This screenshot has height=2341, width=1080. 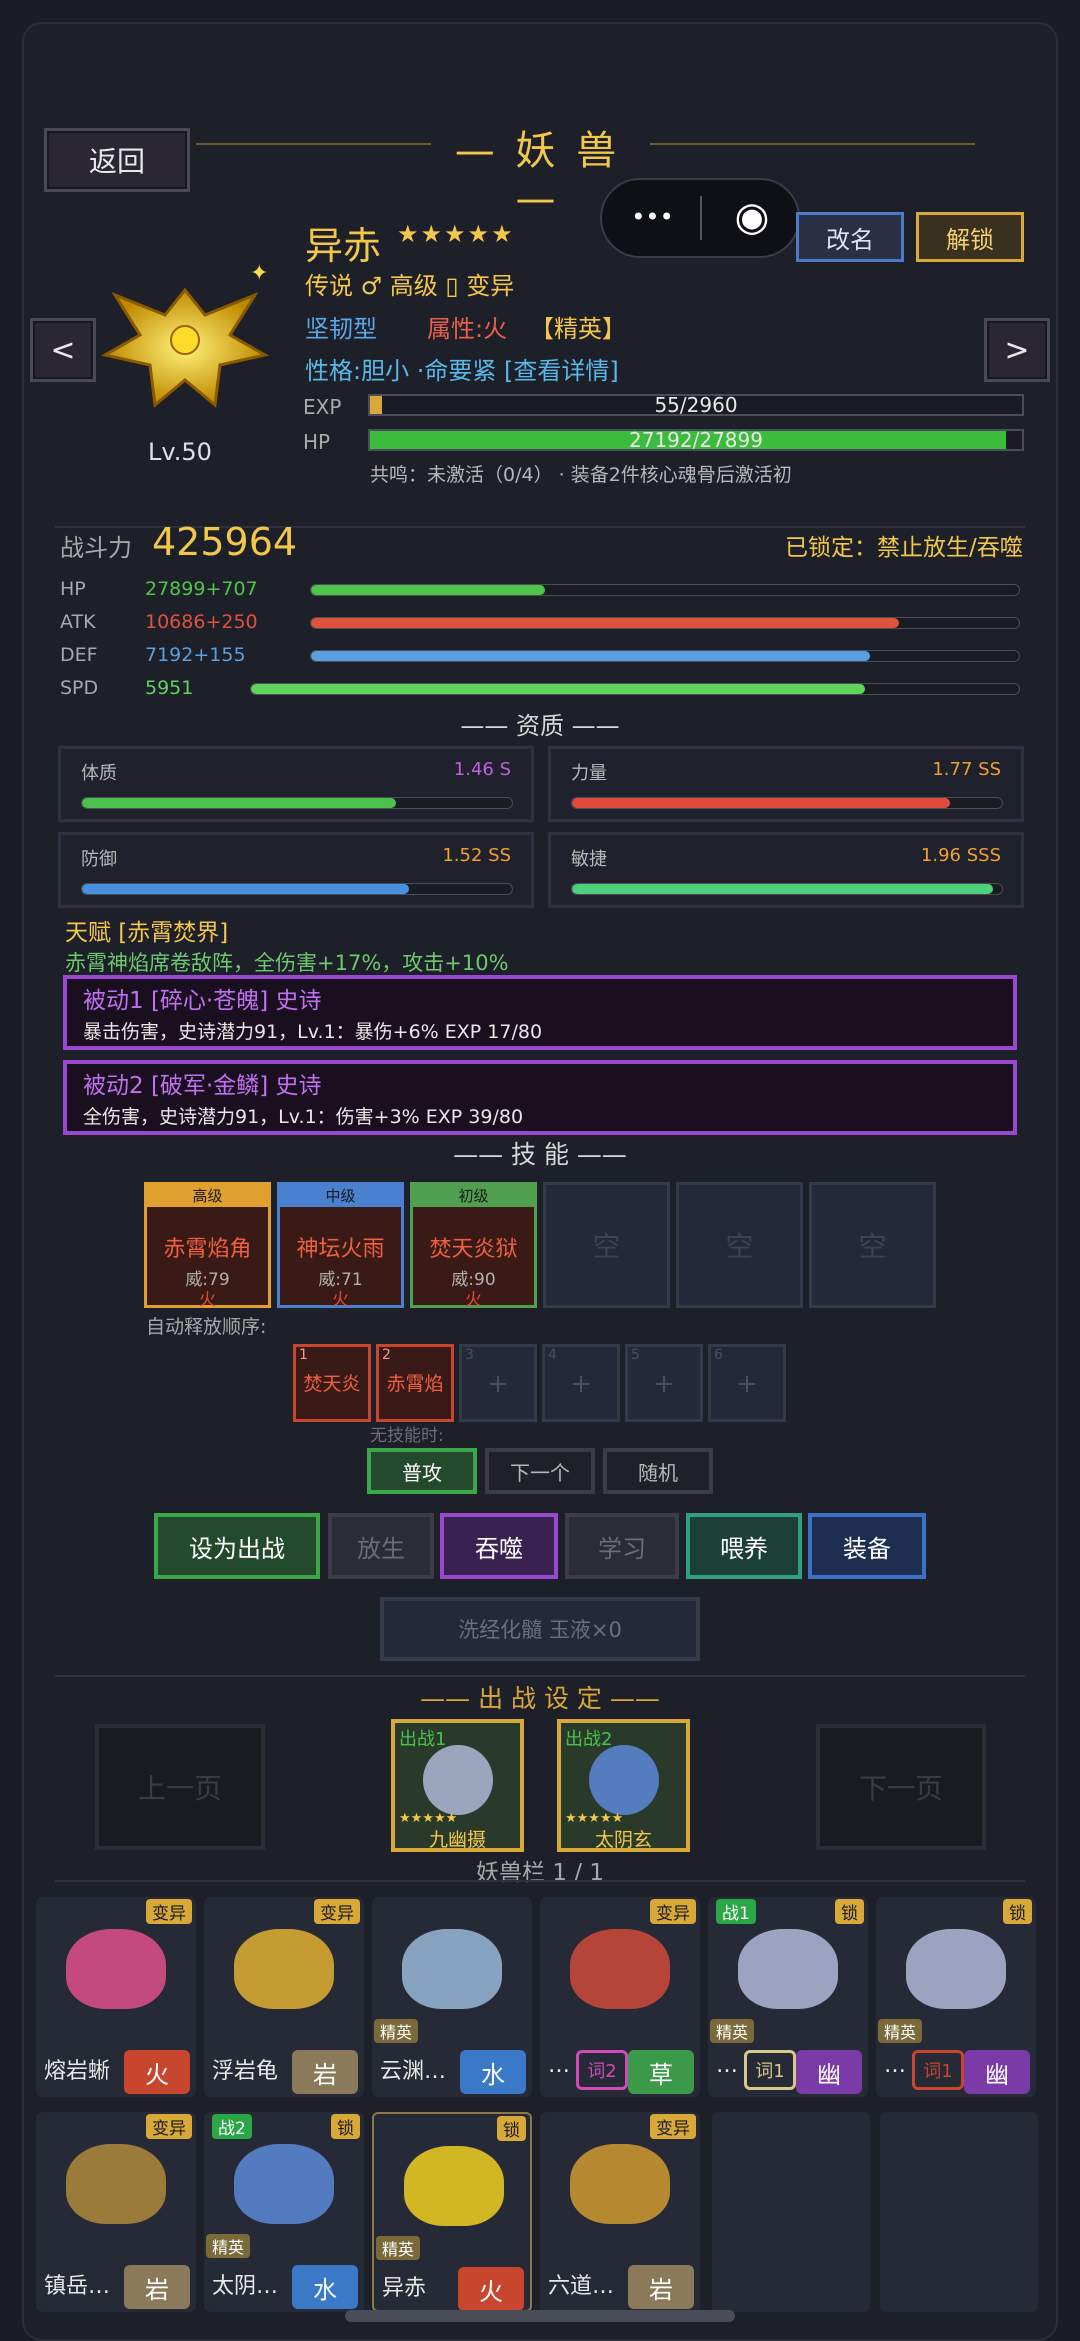 What do you see at coordinates (225, 542) in the screenshot?
I see `power-value: 425964` at bounding box center [225, 542].